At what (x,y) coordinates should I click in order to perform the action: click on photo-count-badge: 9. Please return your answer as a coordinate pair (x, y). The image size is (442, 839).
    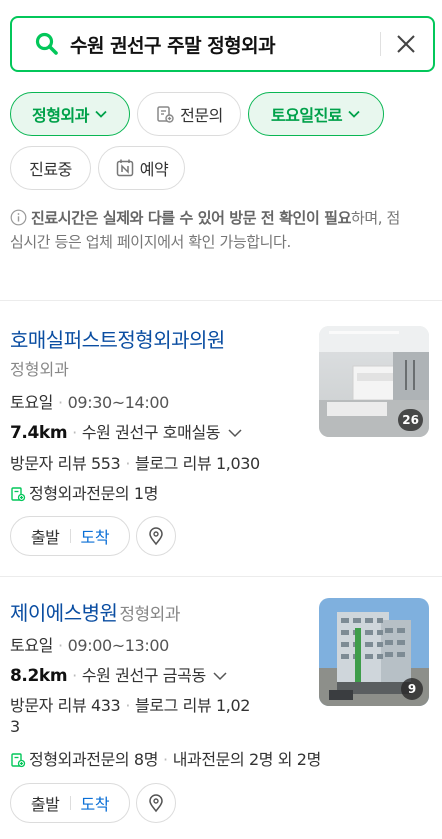
    Looking at the image, I should click on (412, 689).